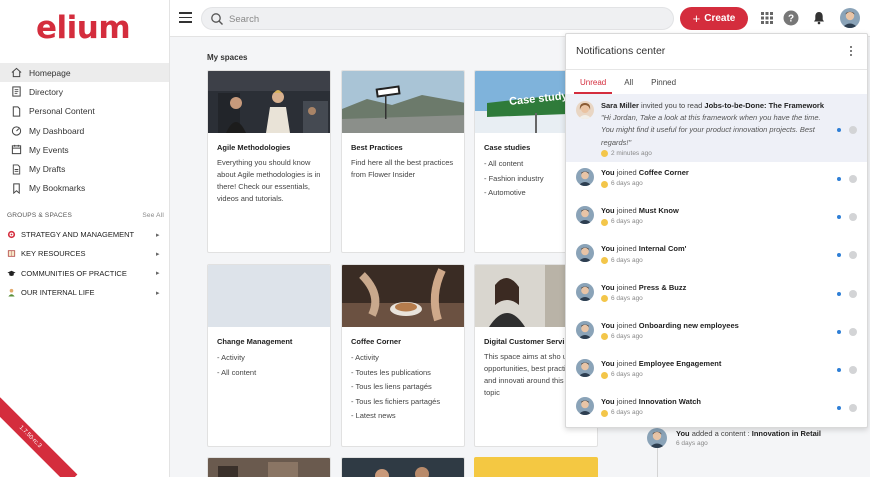 This screenshot has height=477, width=870. What do you see at coordinates (78, 235) in the screenshot?
I see `group-label: STRATEGY AND MANAGEMENT` at bounding box center [78, 235].